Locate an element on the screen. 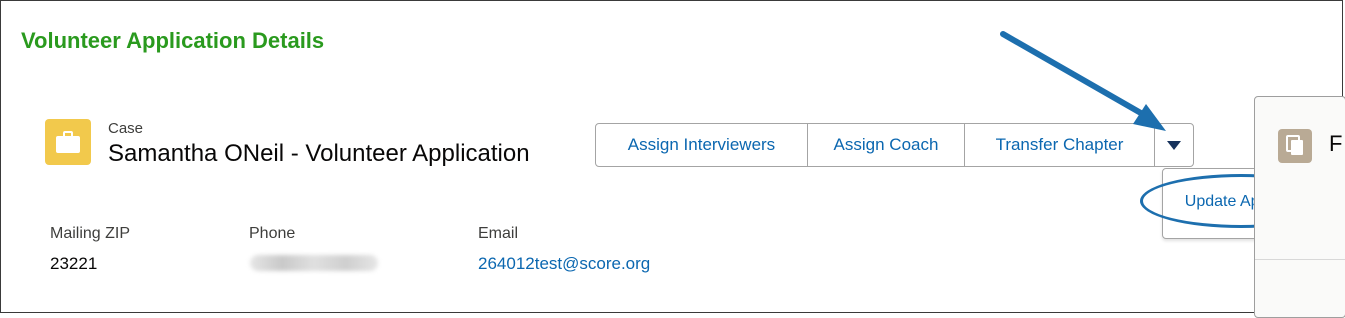  transfer-chapter-button: Transfer Chapter is located at coordinates (1060, 145).